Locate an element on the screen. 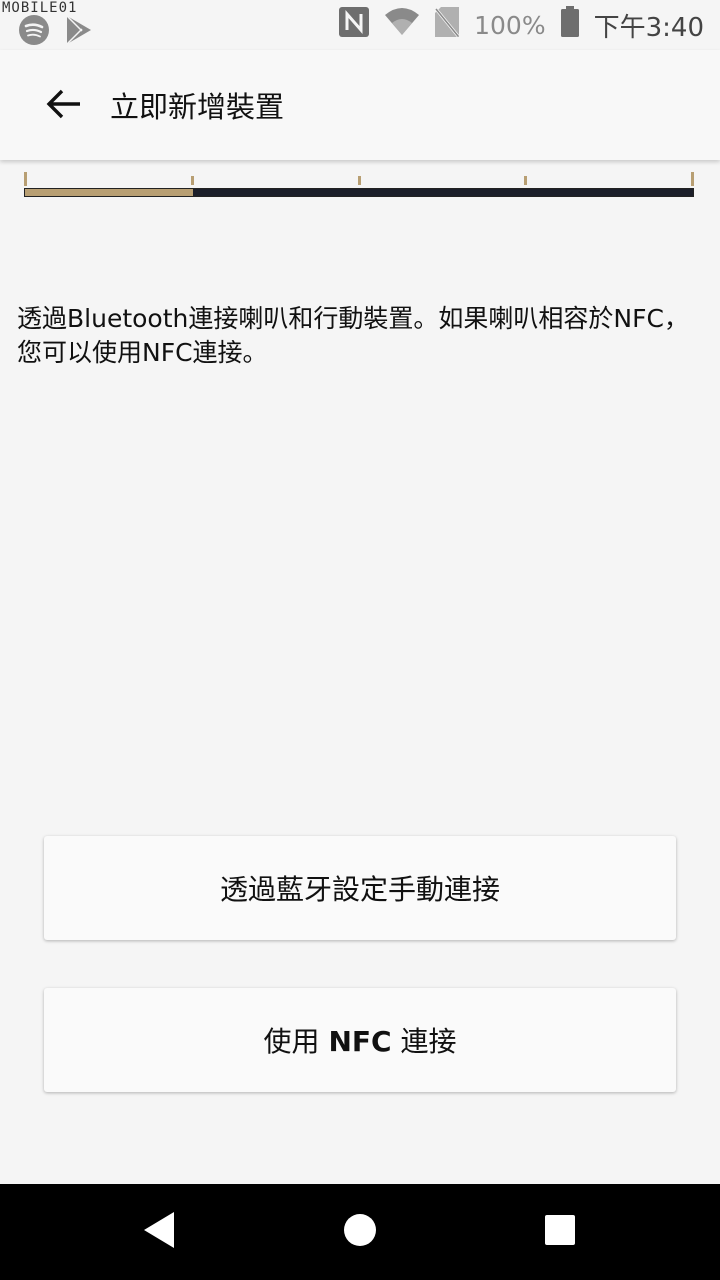 Image resolution: width=720 pixels, height=1280 pixels. nfc-connect-suffix: 連接 is located at coordinates (424, 1041).